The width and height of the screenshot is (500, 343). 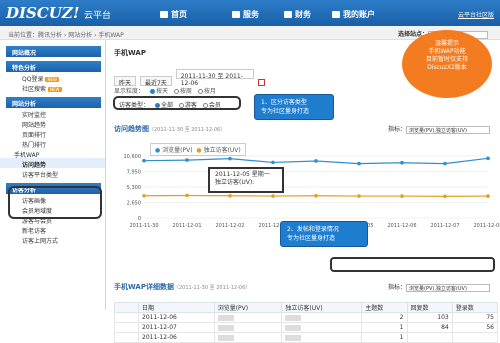 I want to click on date-range-input: 2011-11-30 至 2011-12-06, so click(x=214, y=78).